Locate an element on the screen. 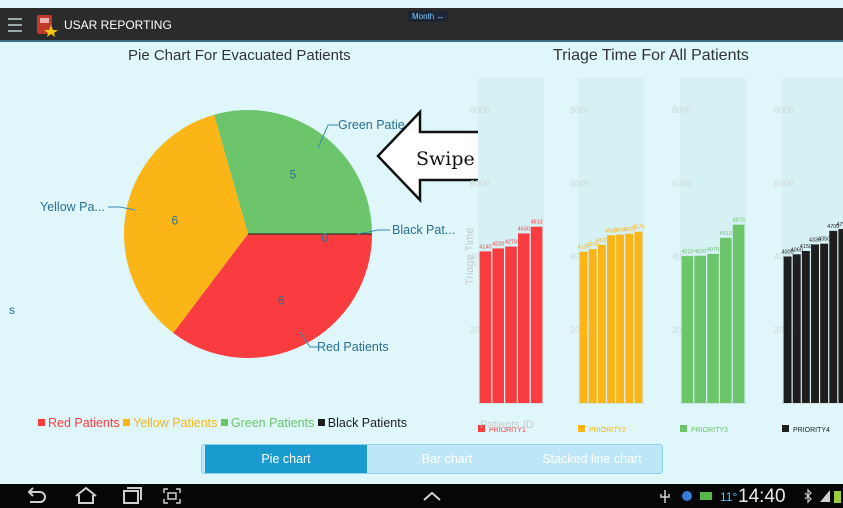 The width and height of the screenshot is (843, 508). chart-type-tabs: Pie chart Bar chart Stacked line chart is located at coordinates (432, 459).